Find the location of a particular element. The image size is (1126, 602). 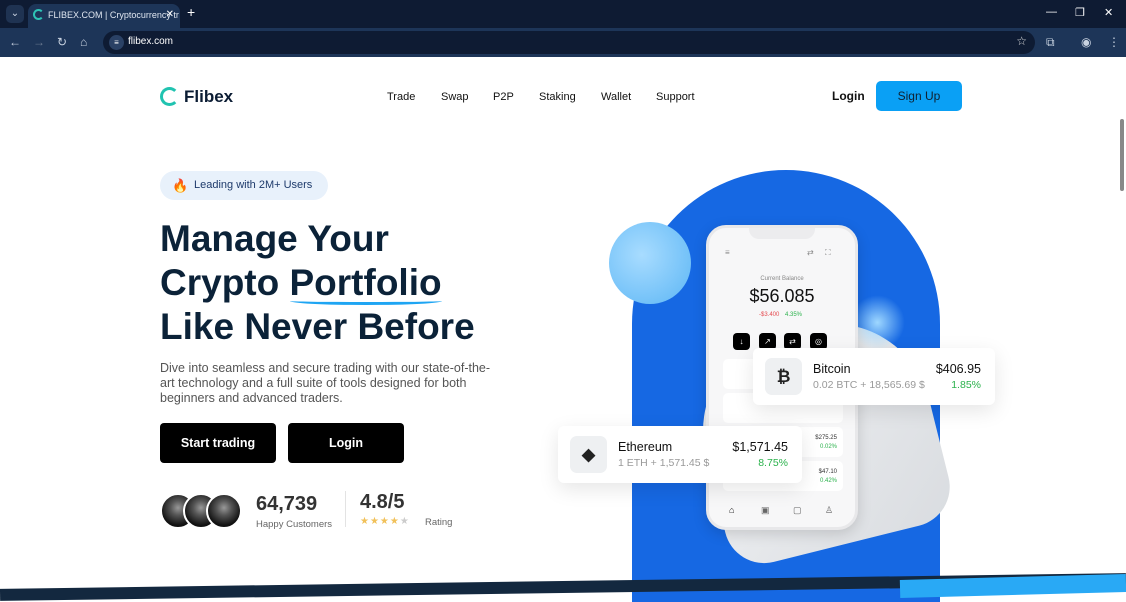

site-info-icon: ≡ is located at coordinates (116, 42).